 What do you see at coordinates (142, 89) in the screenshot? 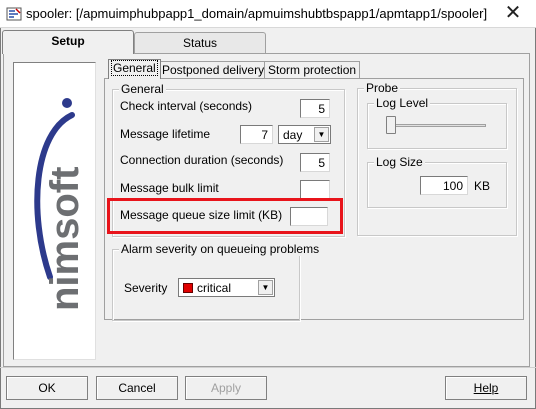
I see `general-group-legend: General` at bounding box center [142, 89].